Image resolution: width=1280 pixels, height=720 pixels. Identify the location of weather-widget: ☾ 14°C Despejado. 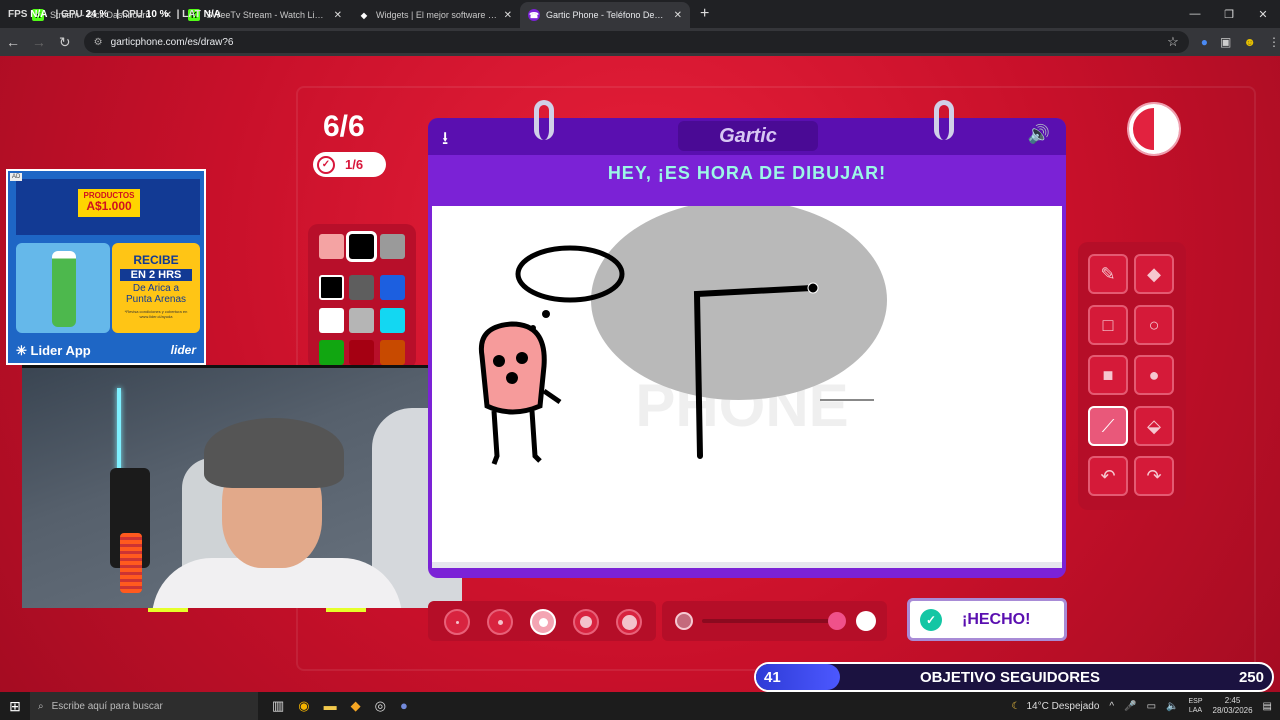
(1056, 706).